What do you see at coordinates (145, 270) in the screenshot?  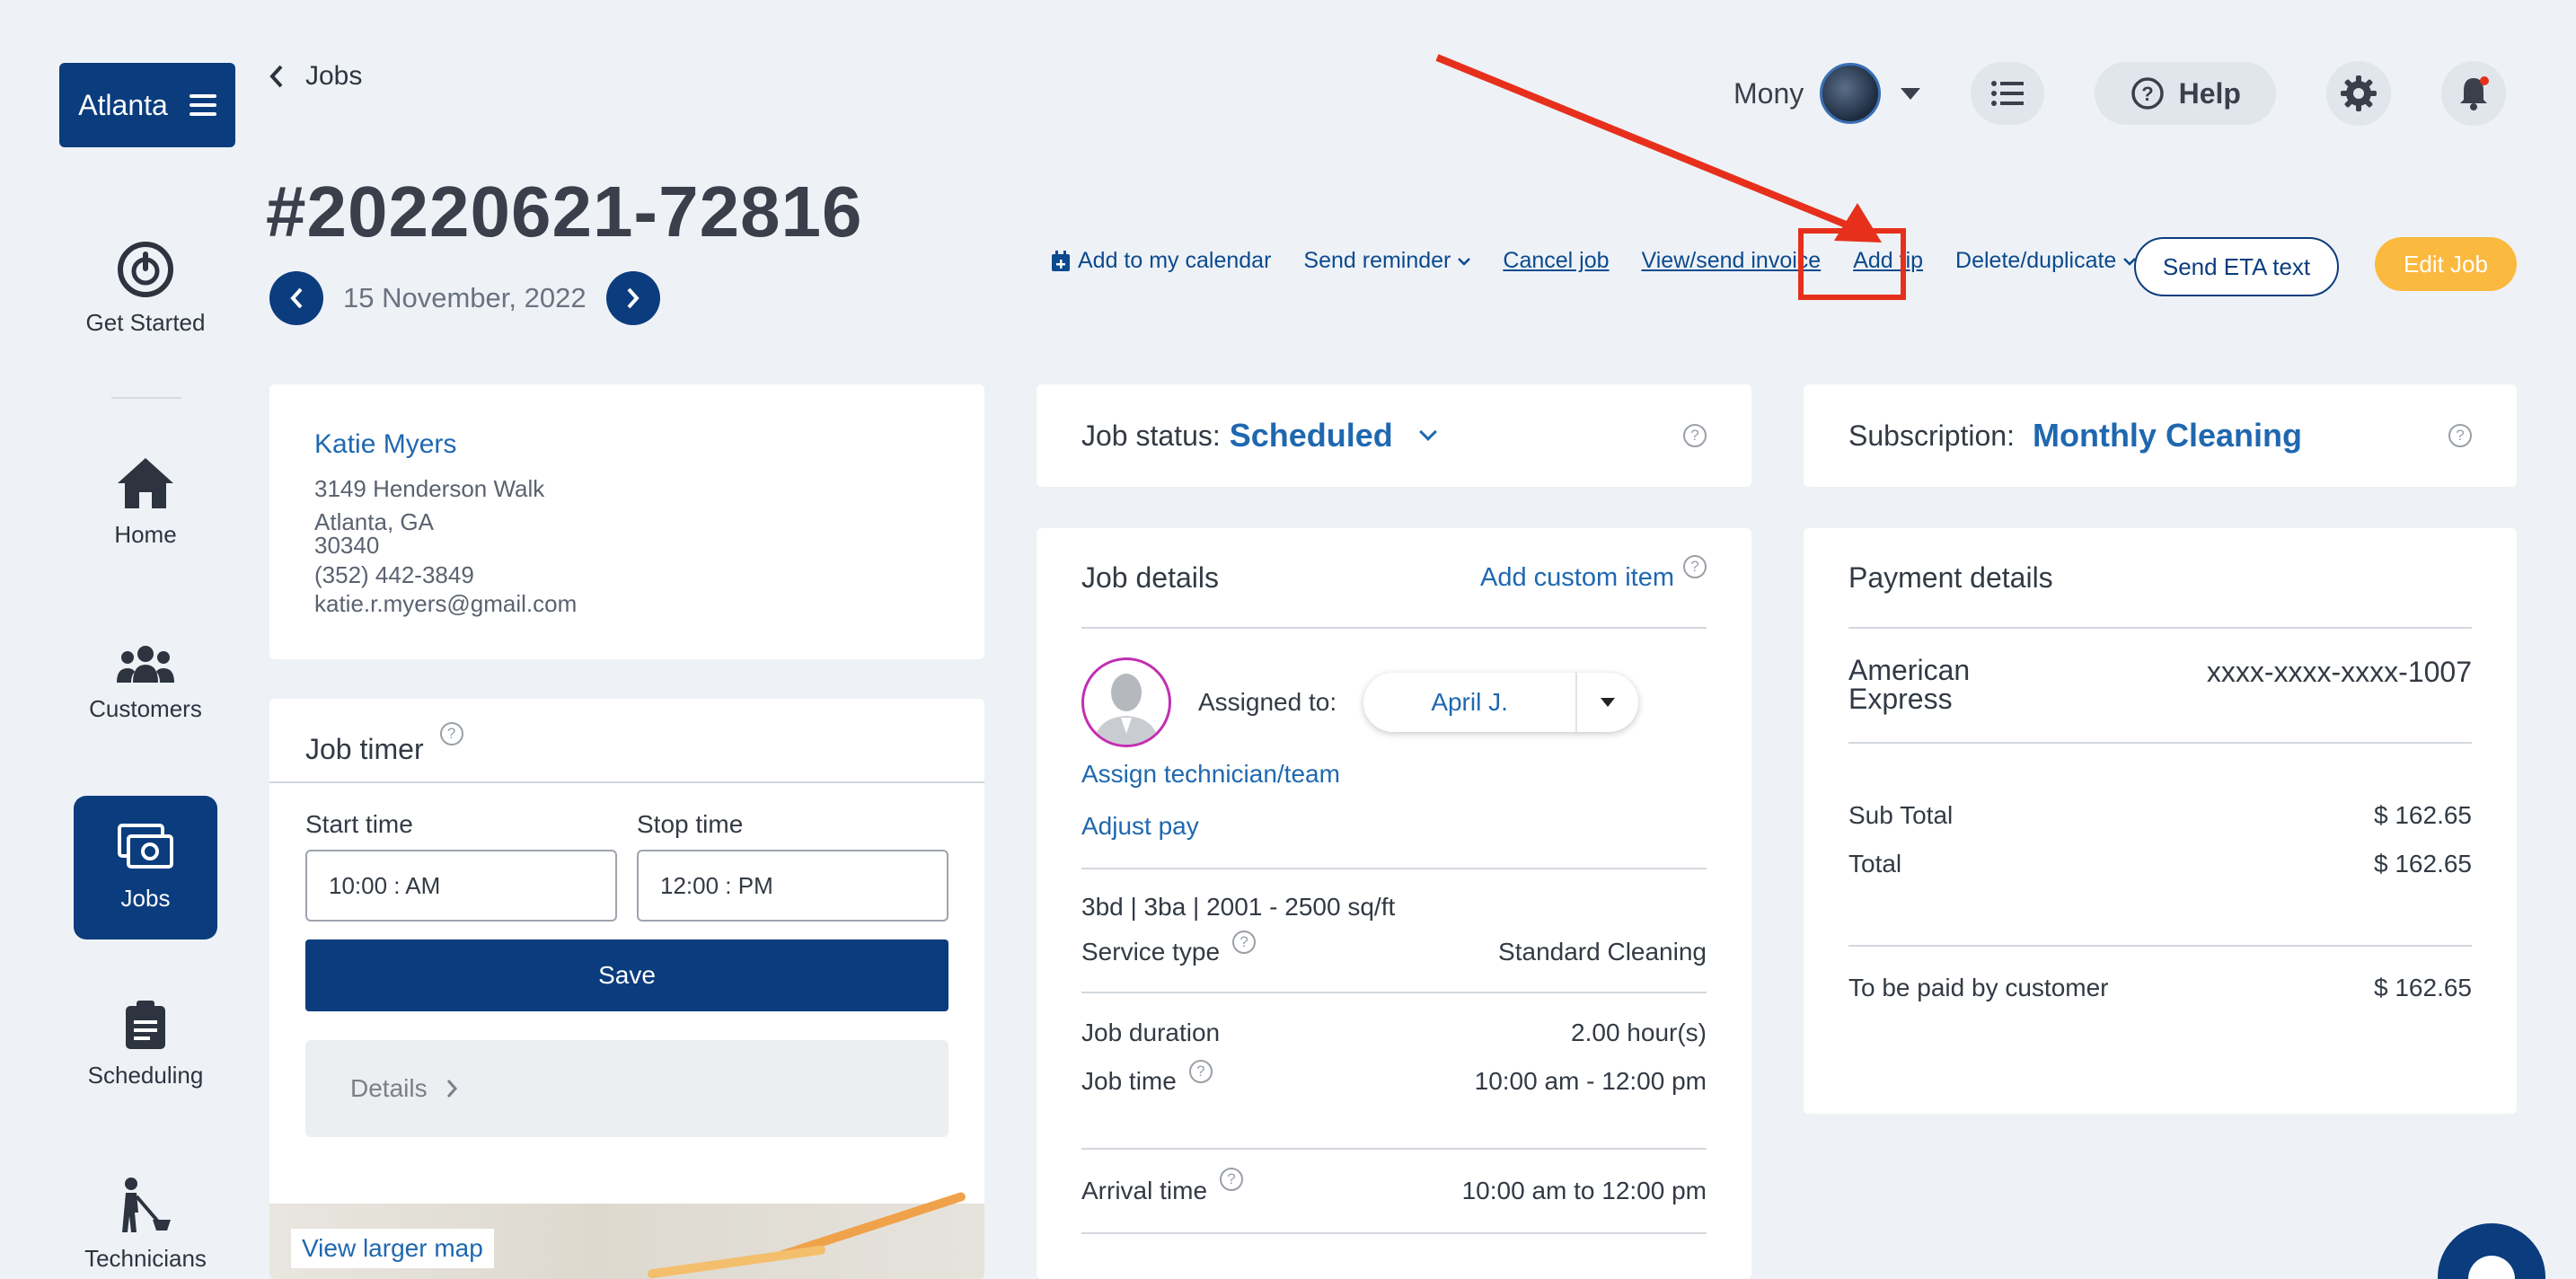 I see `power-icon` at bounding box center [145, 270].